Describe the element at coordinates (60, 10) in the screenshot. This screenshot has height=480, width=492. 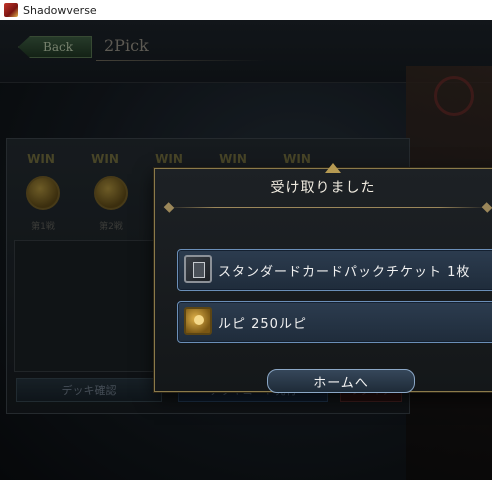
I see `window-title: Shadowverse` at that location.